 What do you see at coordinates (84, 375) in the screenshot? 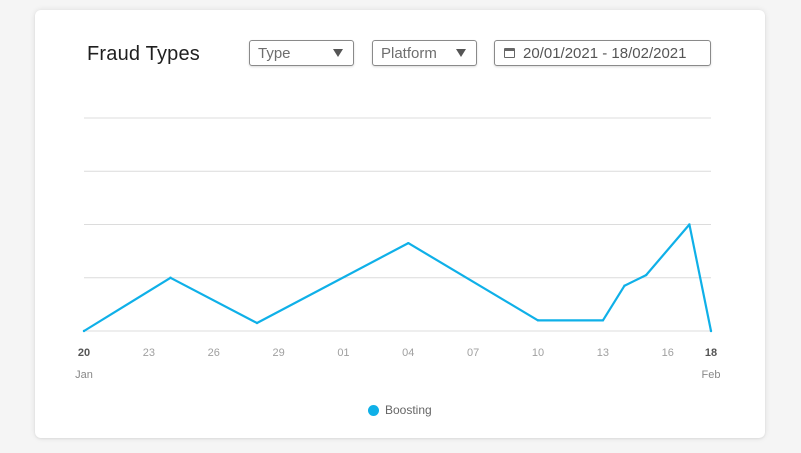
I see `x-tick-month-label: Jan` at bounding box center [84, 375].